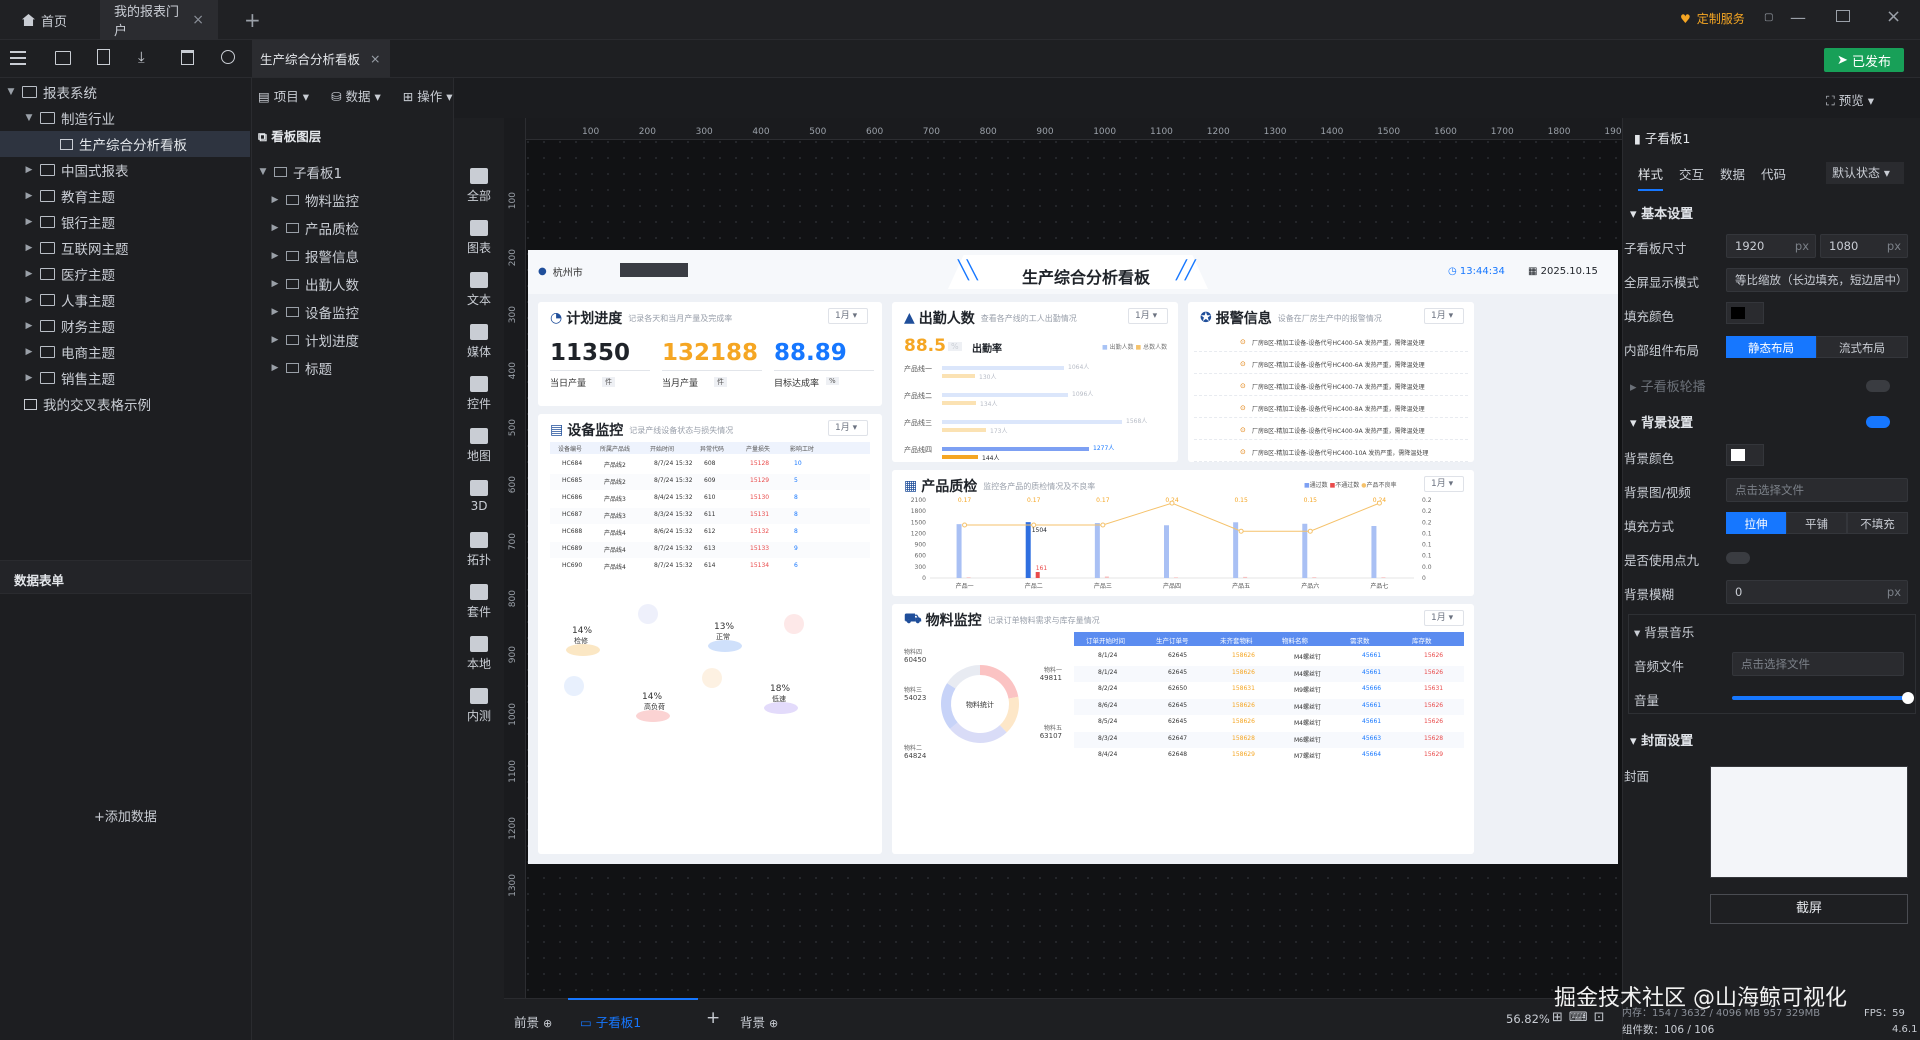 This screenshot has height=1040, width=1920. Describe the element at coordinates (1745, 313) in the screenshot. I see `fill-color-picker` at that location.